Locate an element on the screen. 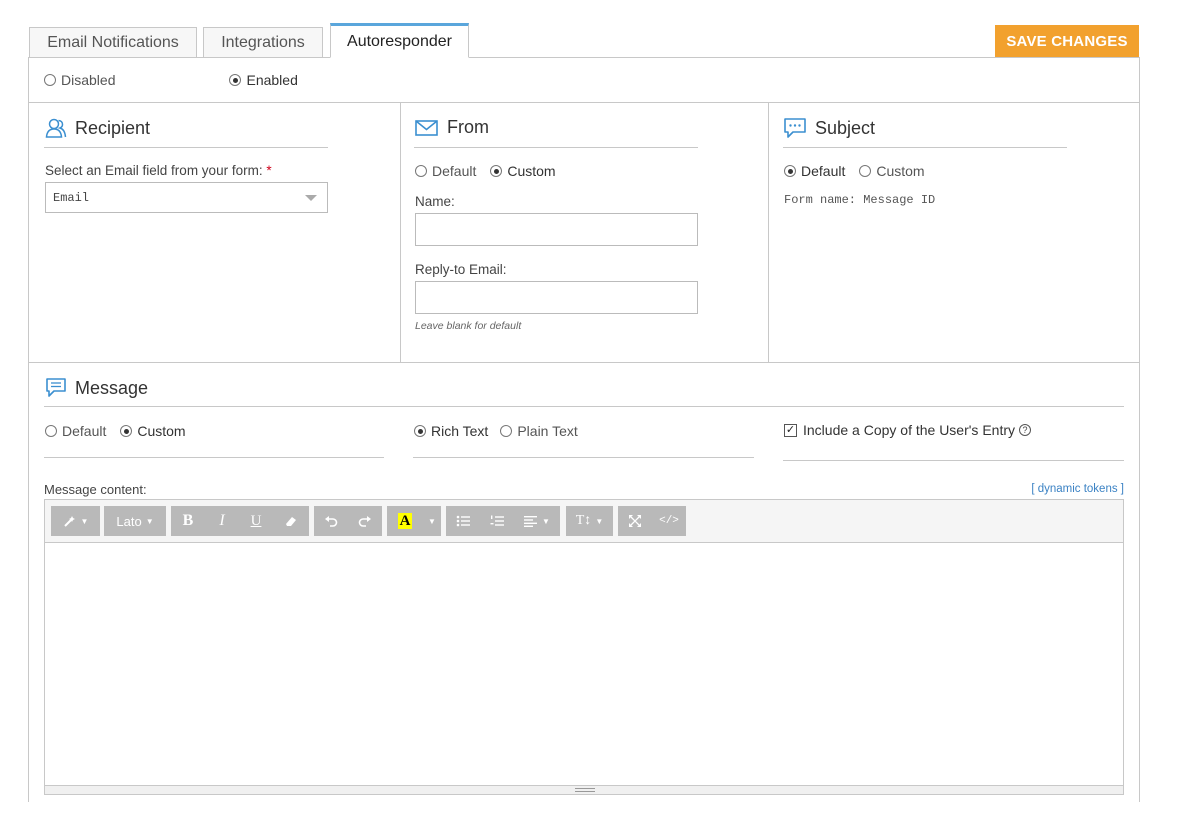  font-family-dropdown: Lato ▼ is located at coordinates (135, 521).